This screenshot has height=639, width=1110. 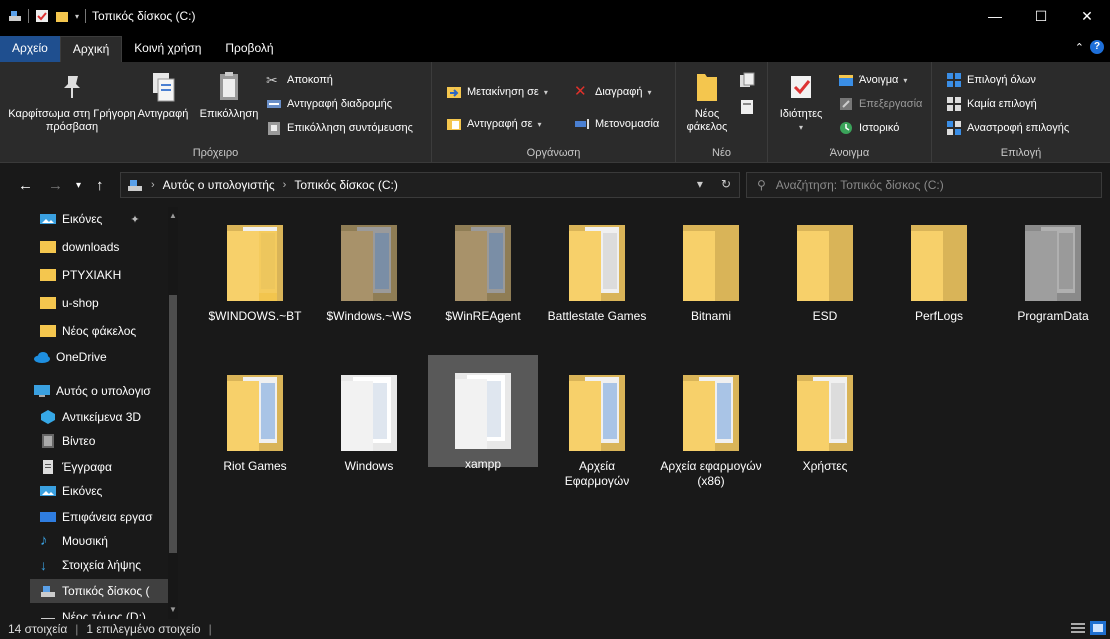 I want to click on drive-icon, so click(x=15, y=16).